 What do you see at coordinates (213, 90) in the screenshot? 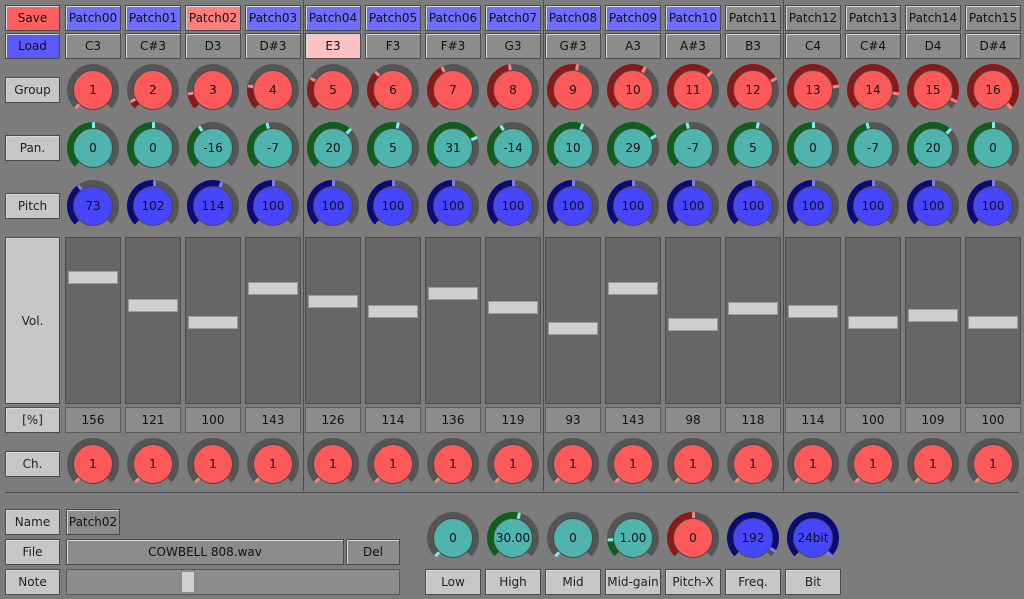
I see `group-knob: 3` at bounding box center [213, 90].